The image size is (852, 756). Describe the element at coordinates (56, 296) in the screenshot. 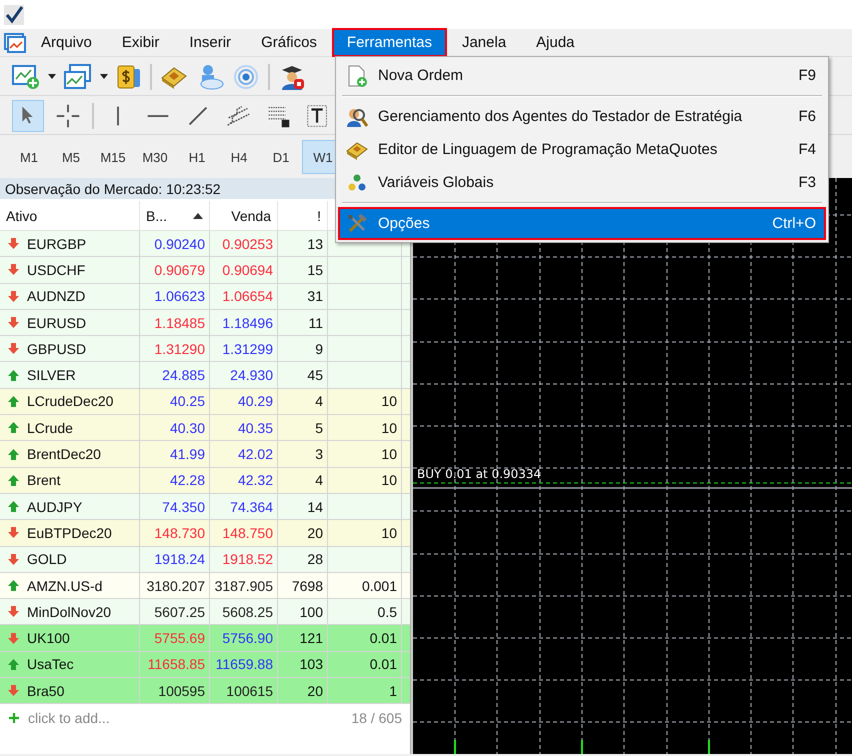

I see `symbol-name: AUDNZD` at that location.